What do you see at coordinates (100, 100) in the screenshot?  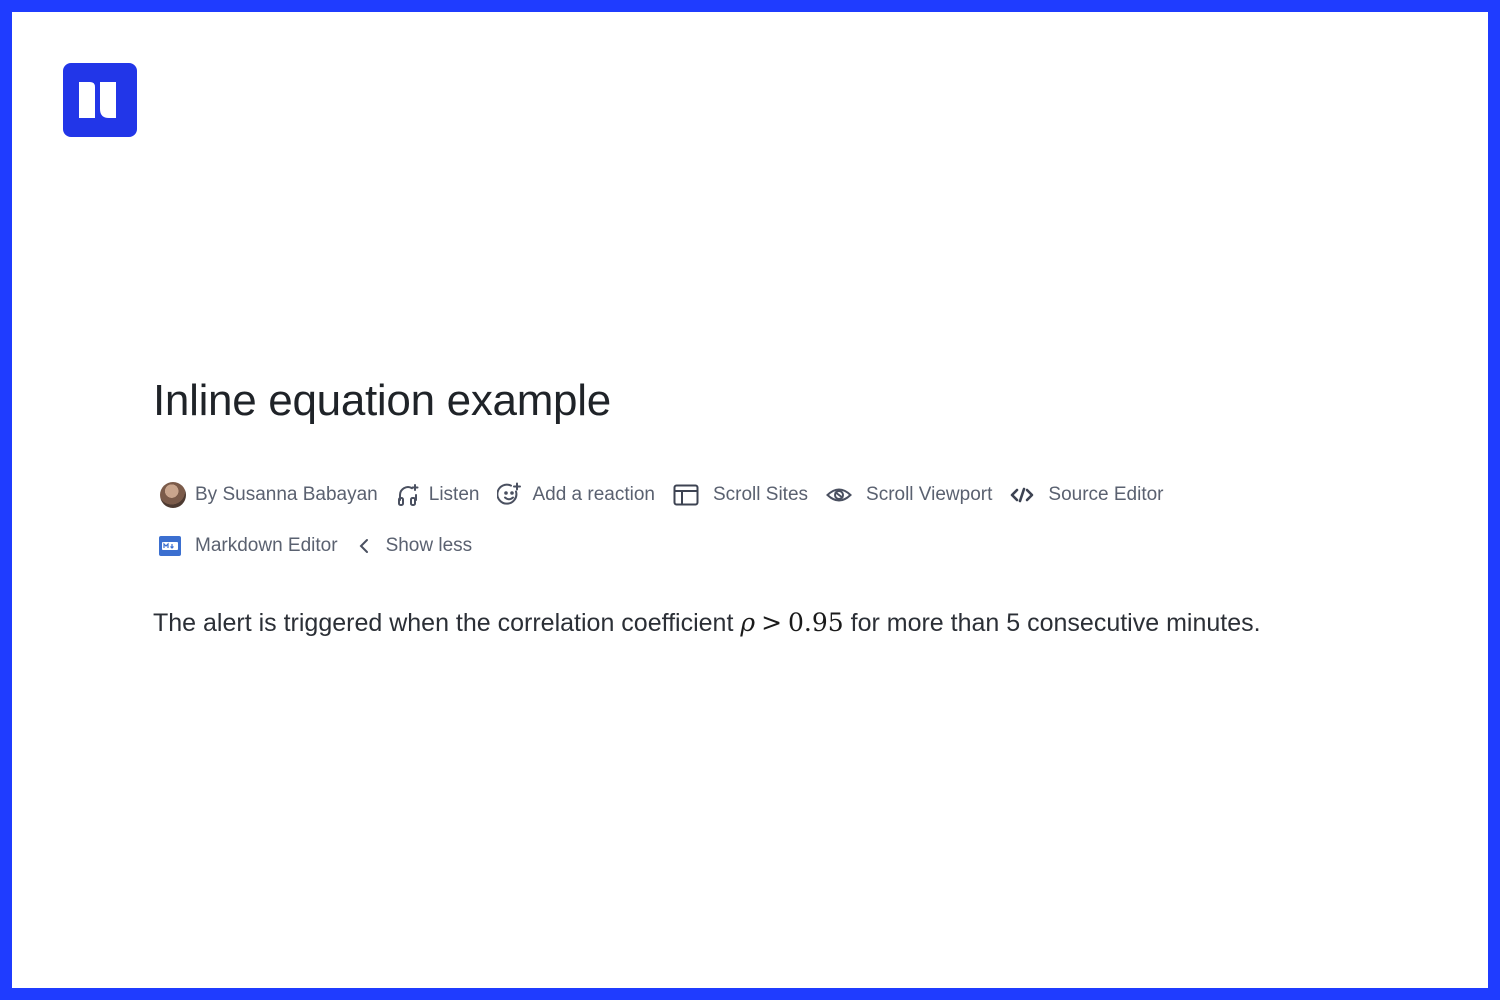 I see `logo-icon` at bounding box center [100, 100].